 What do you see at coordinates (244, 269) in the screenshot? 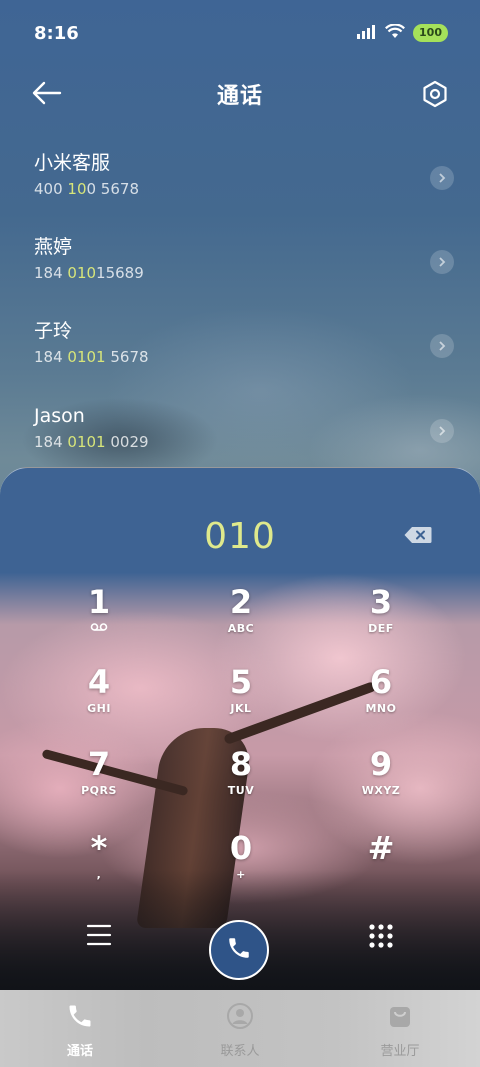
I see `contact-item: 燕婷 184 01015689` at bounding box center [244, 269].